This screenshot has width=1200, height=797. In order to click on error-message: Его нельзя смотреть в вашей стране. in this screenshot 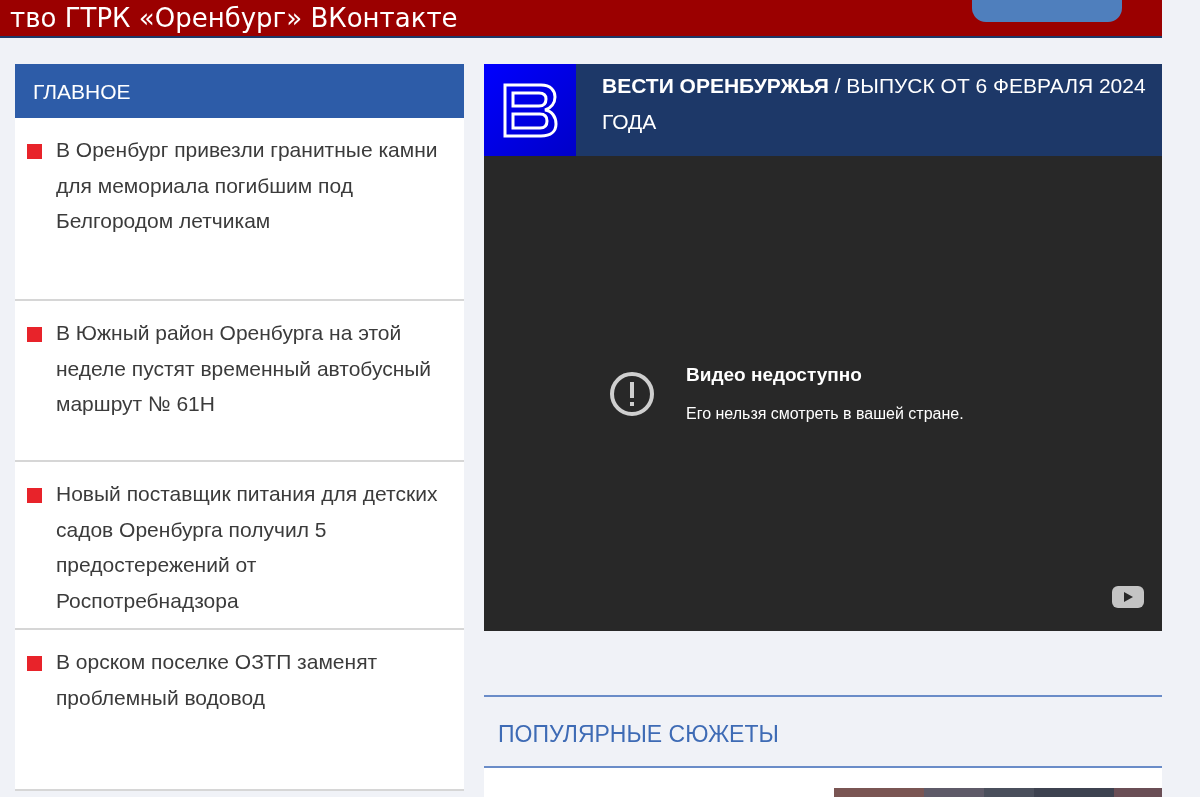, I will do `click(825, 413)`.